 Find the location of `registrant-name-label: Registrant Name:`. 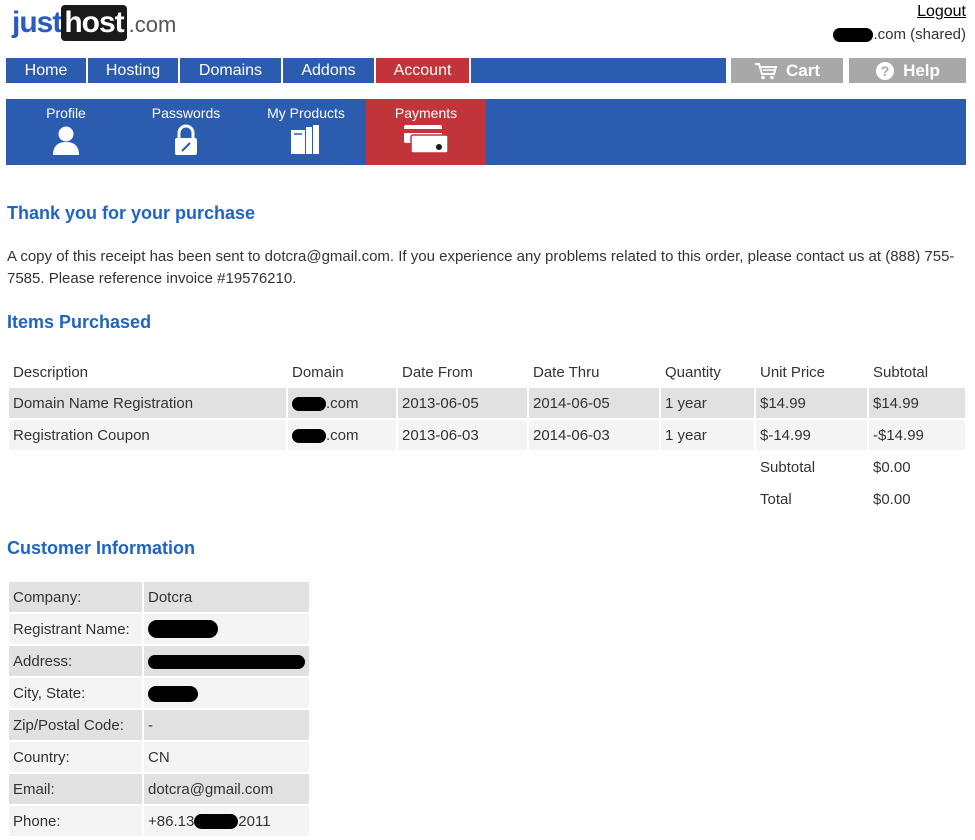

registrant-name-label: Registrant Name: is located at coordinates (75, 629).